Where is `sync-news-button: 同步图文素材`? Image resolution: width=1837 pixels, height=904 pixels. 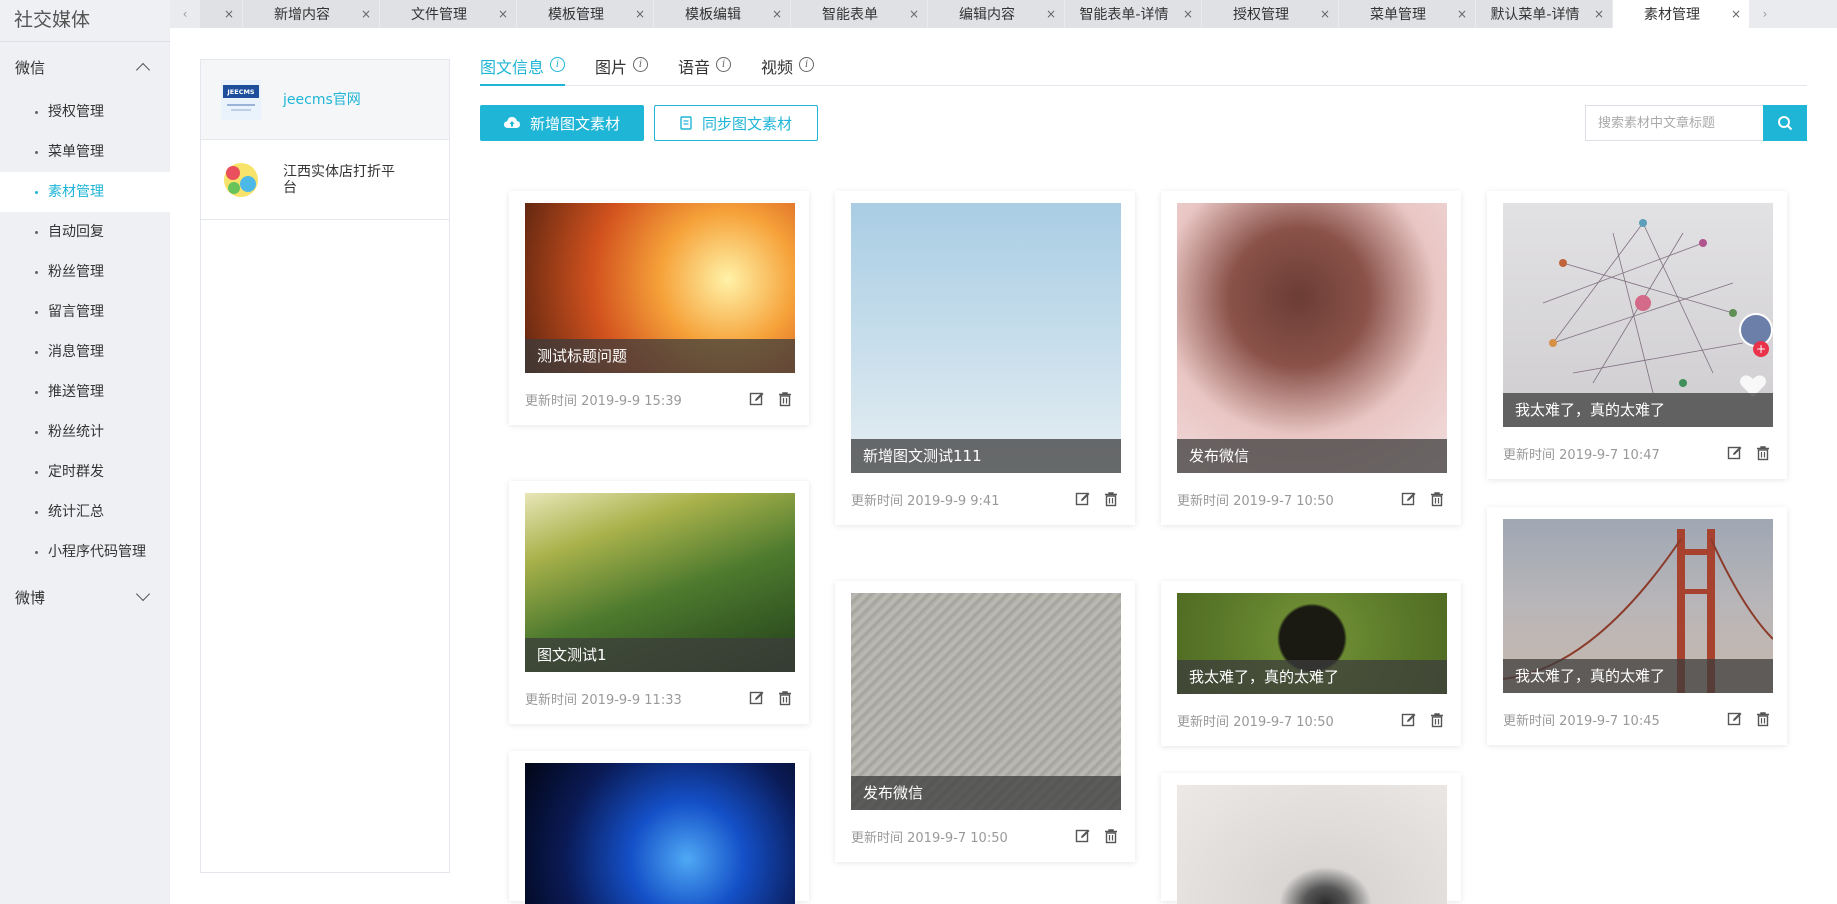
sync-news-button: 同步图文素材 is located at coordinates (736, 123).